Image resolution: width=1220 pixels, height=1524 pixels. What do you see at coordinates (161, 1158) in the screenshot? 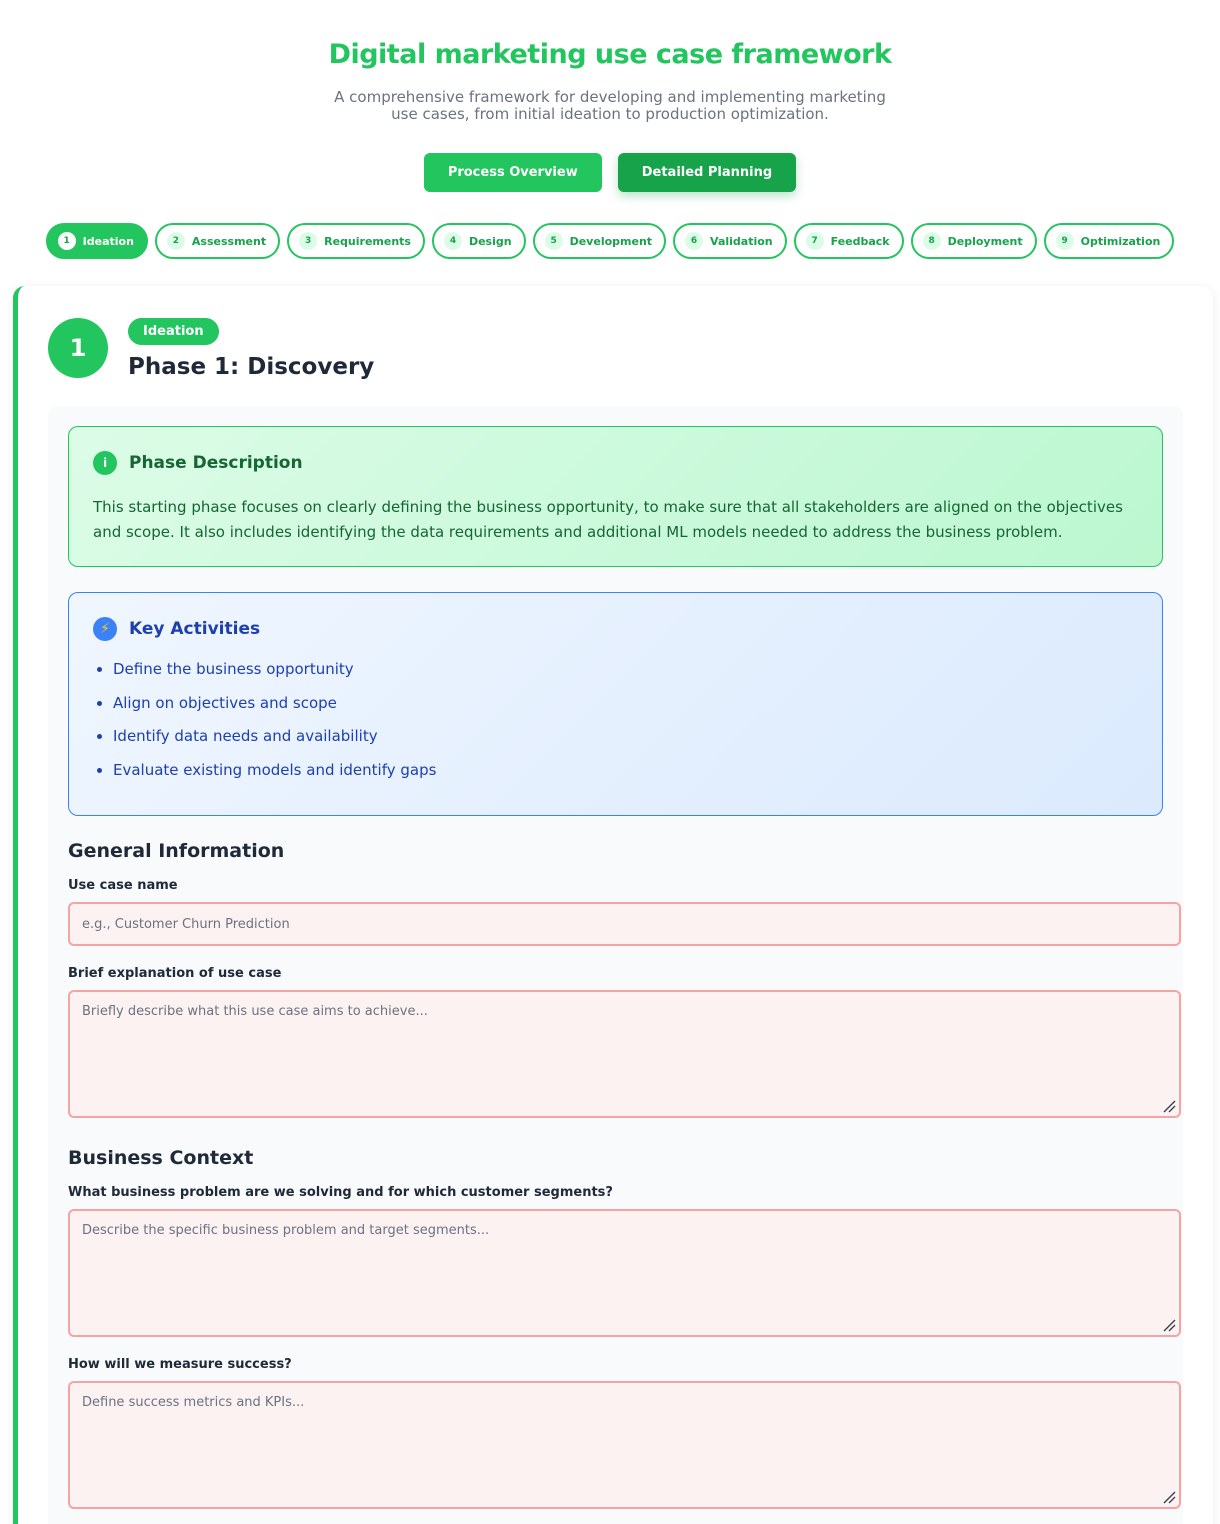
I see `business-context-heading: Business Context` at bounding box center [161, 1158].